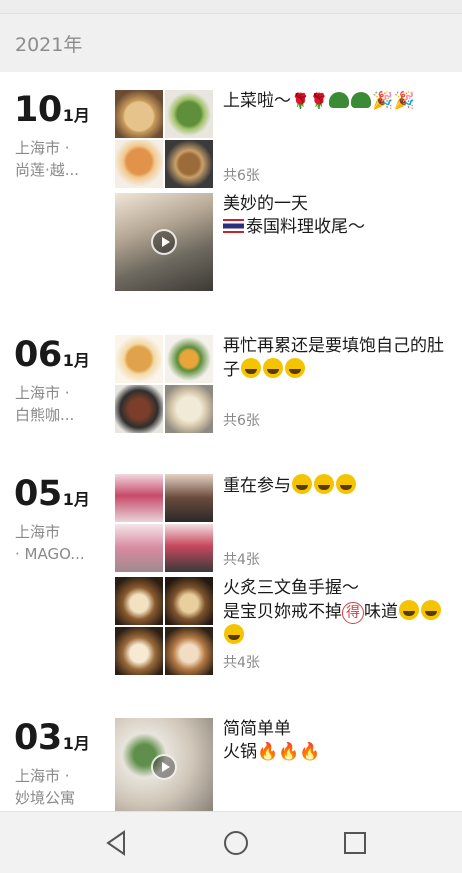 Image resolution: width=462 pixels, height=873 pixels. Describe the element at coordinates (285, 139) in the screenshot. I see `photo-post: 上菜啦～🌹🌹 🎉🎉 共6张` at that location.